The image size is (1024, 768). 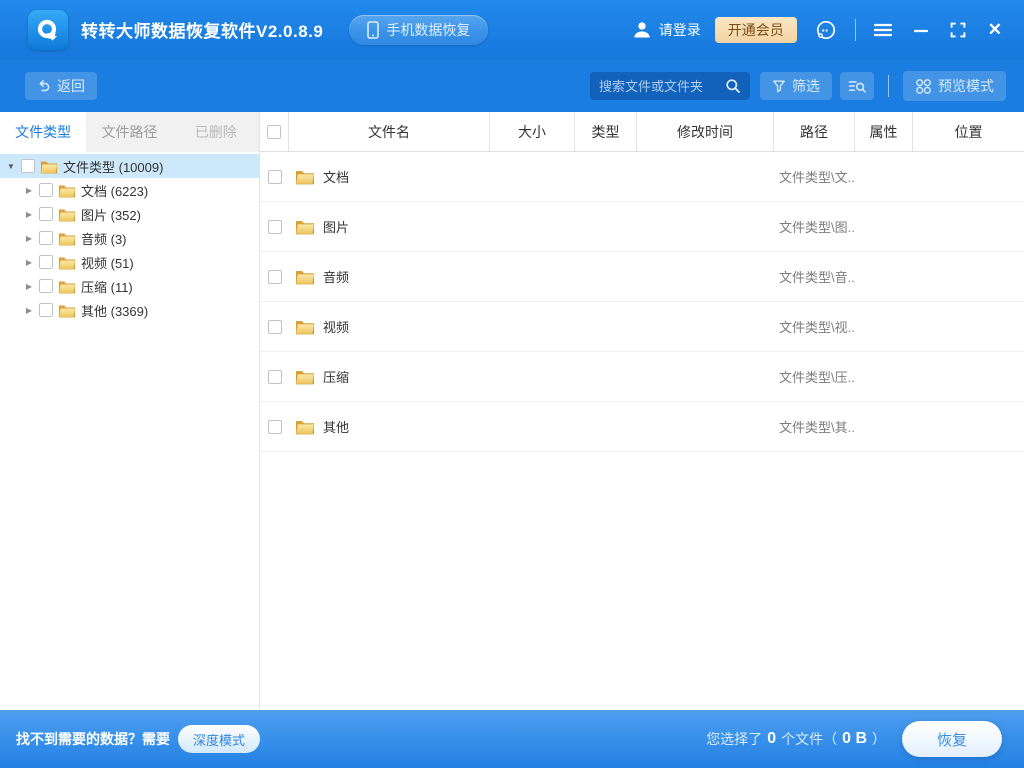 I want to click on back-label: 返回, so click(x=71, y=86).